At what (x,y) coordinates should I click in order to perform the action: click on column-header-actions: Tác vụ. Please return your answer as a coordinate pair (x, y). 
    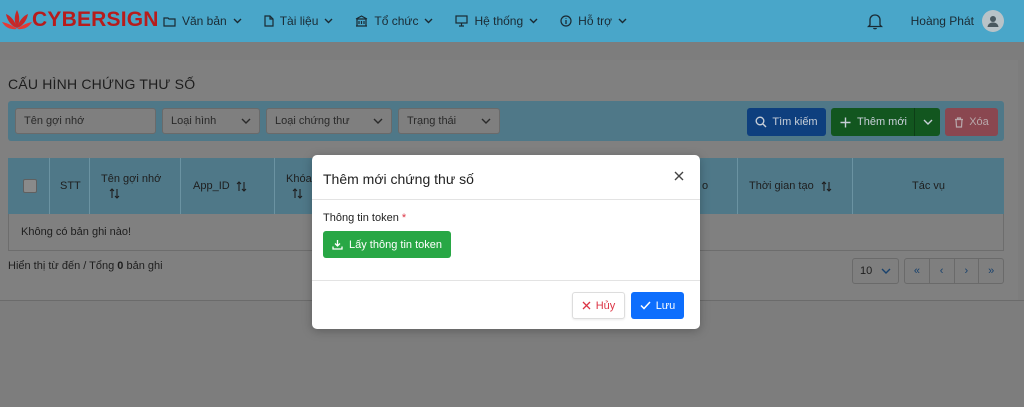
    Looking at the image, I should click on (928, 186).